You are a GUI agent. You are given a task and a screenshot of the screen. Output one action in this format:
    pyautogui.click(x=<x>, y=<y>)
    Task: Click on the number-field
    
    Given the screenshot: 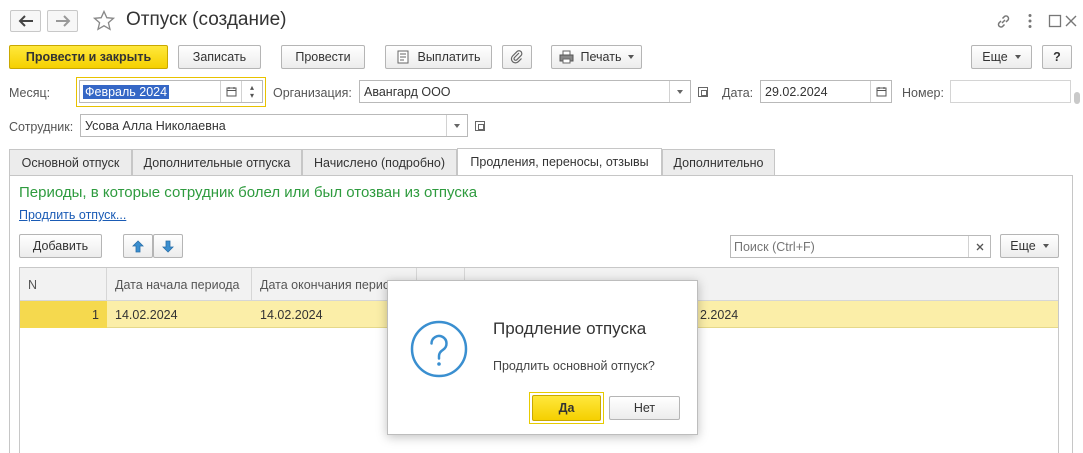 What is the action you would take?
    pyautogui.click(x=1010, y=91)
    